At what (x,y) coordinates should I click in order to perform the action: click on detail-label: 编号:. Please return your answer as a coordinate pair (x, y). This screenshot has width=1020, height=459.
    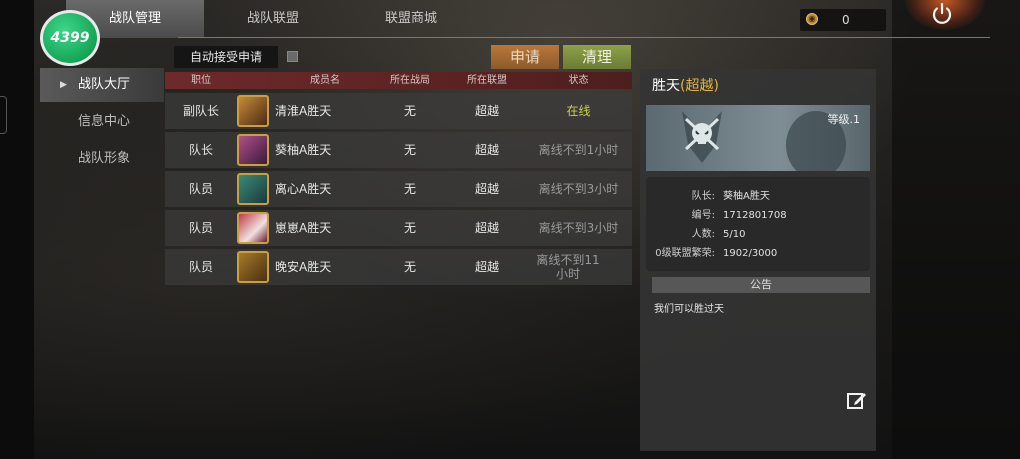
    Looking at the image, I should click on (703, 215).